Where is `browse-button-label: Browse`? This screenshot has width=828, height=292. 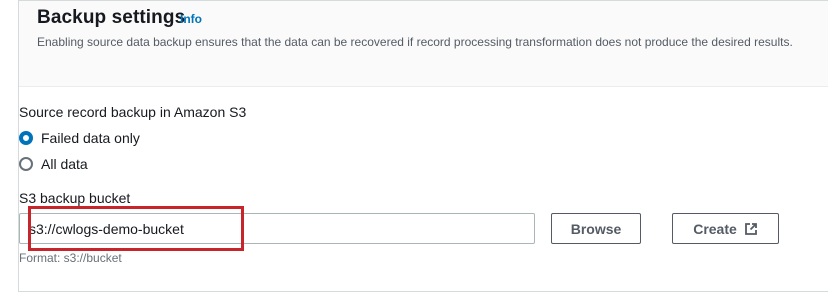 browse-button-label: Browse is located at coordinates (596, 228).